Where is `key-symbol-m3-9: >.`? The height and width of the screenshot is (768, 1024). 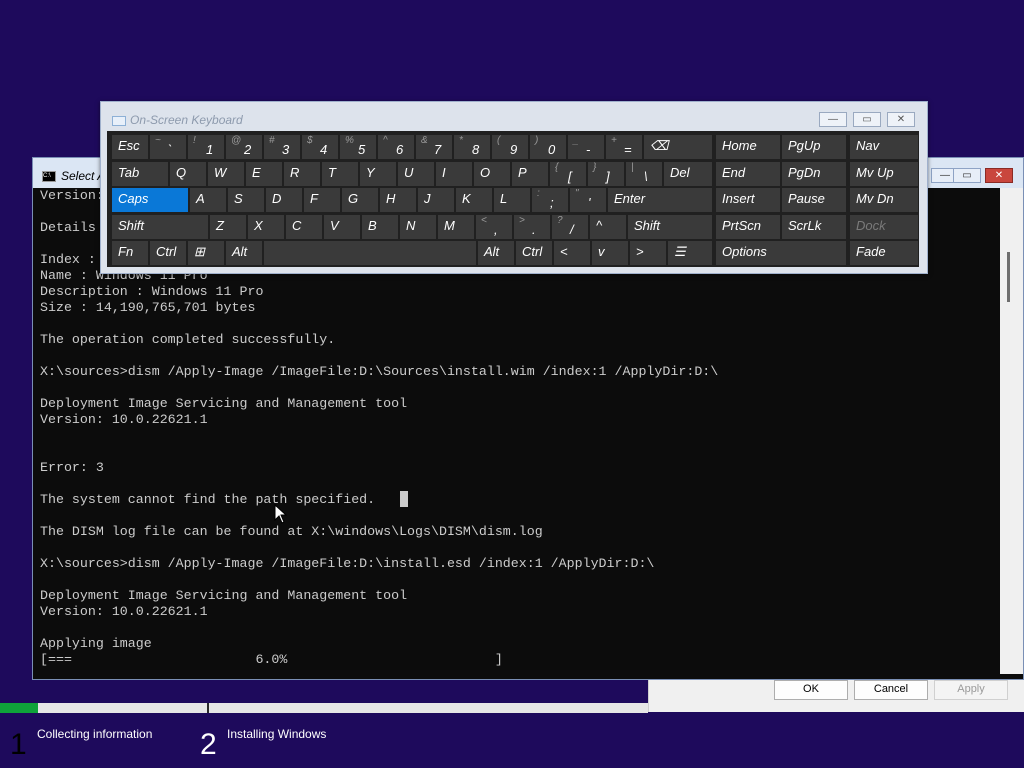
key-symbol-m3-9: >. is located at coordinates (532, 226).